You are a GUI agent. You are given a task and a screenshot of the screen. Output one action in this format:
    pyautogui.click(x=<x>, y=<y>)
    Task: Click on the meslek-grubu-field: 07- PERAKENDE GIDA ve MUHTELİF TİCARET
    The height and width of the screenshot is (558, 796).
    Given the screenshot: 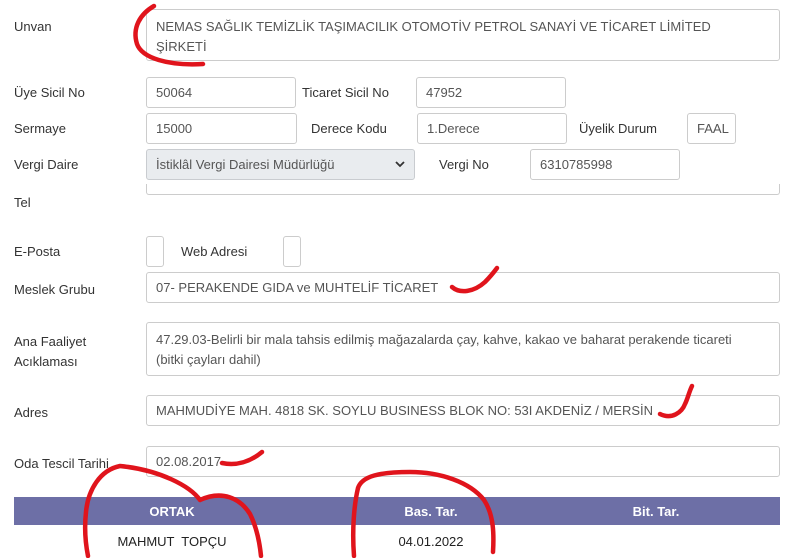 What is the action you would take?
    pyautogui.click(x=463, y=287)
    